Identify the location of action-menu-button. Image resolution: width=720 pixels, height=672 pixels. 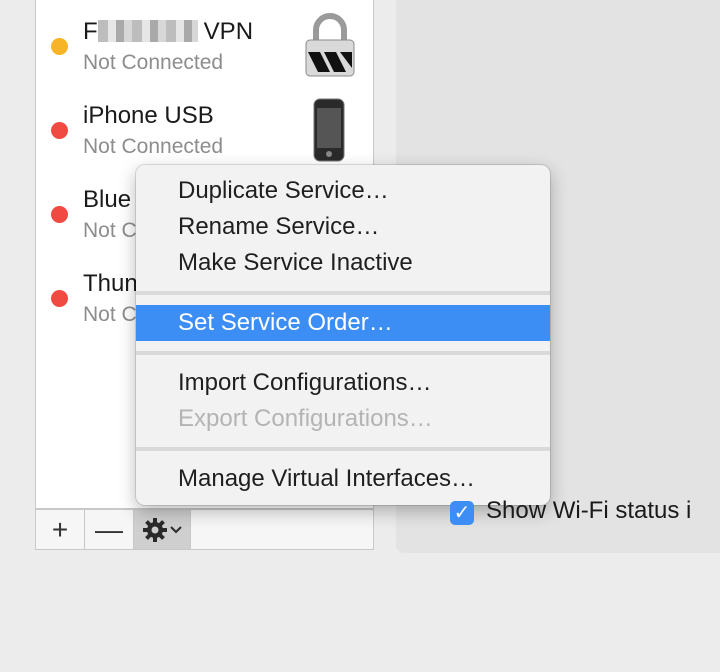
(162, 529).